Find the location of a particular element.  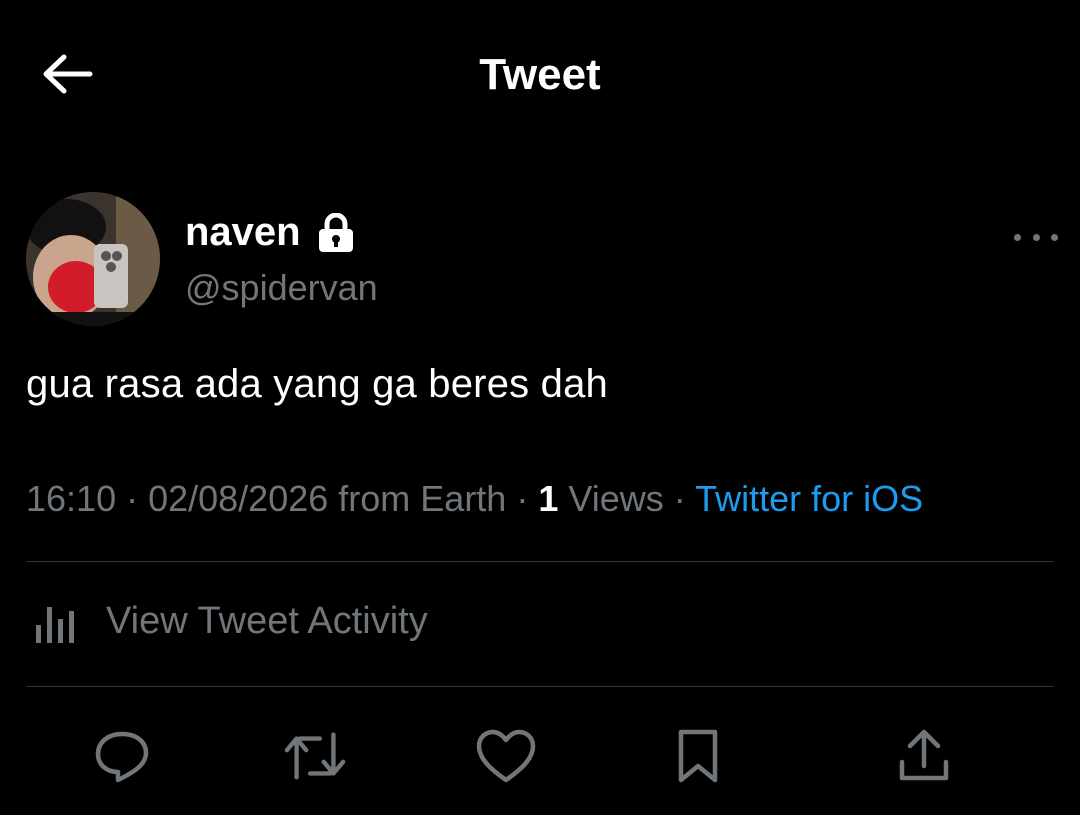

tweet-text: gua rasa ada yang ga beres dah is located at coordinates (317, 384).